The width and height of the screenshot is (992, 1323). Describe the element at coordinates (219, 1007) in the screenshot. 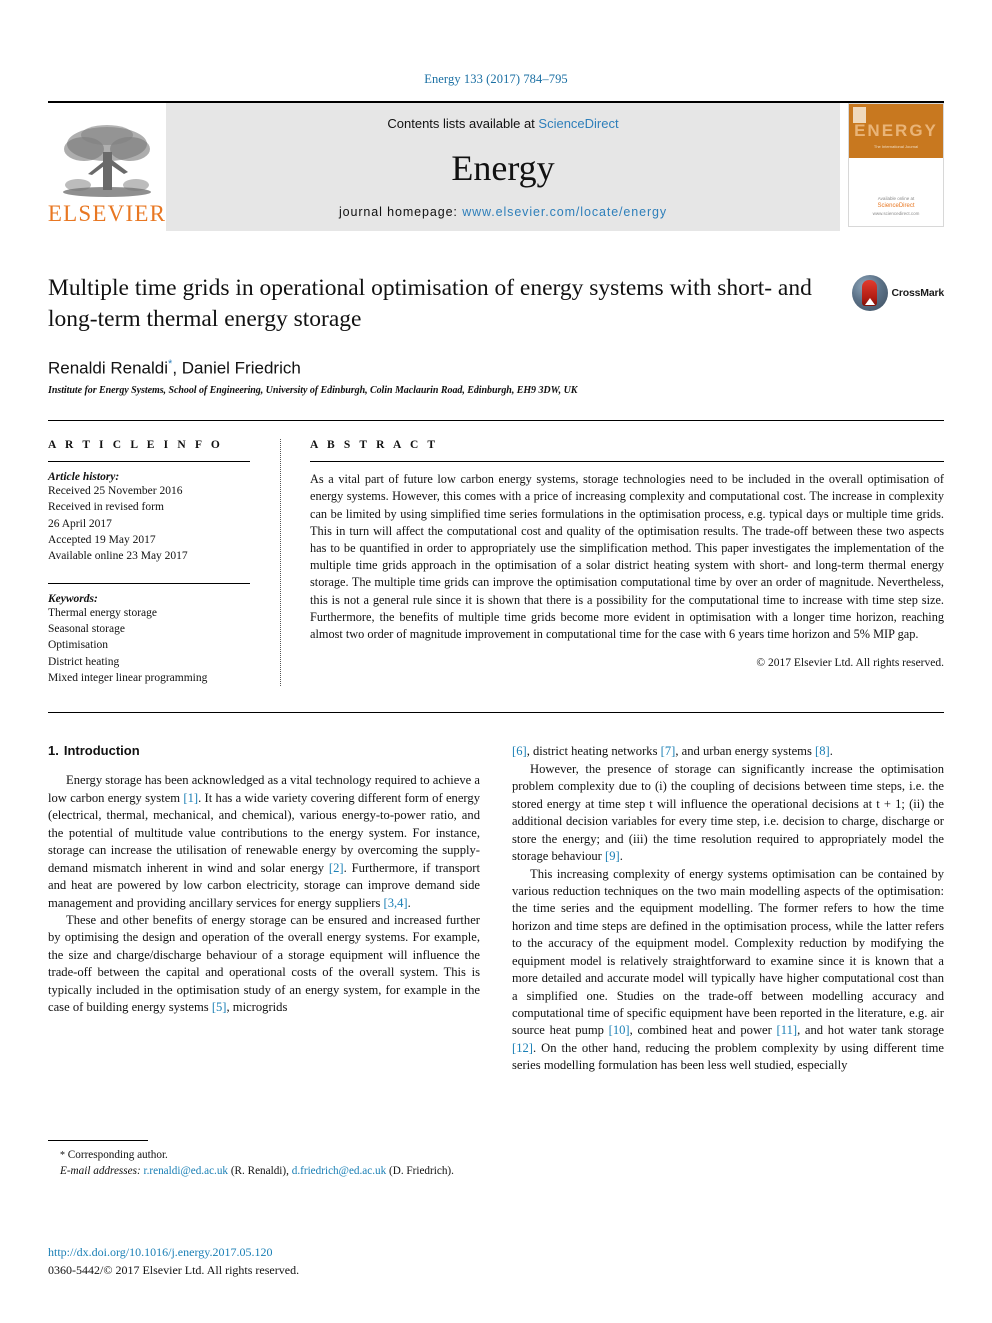

I see `citation-link: [5]` at that location.